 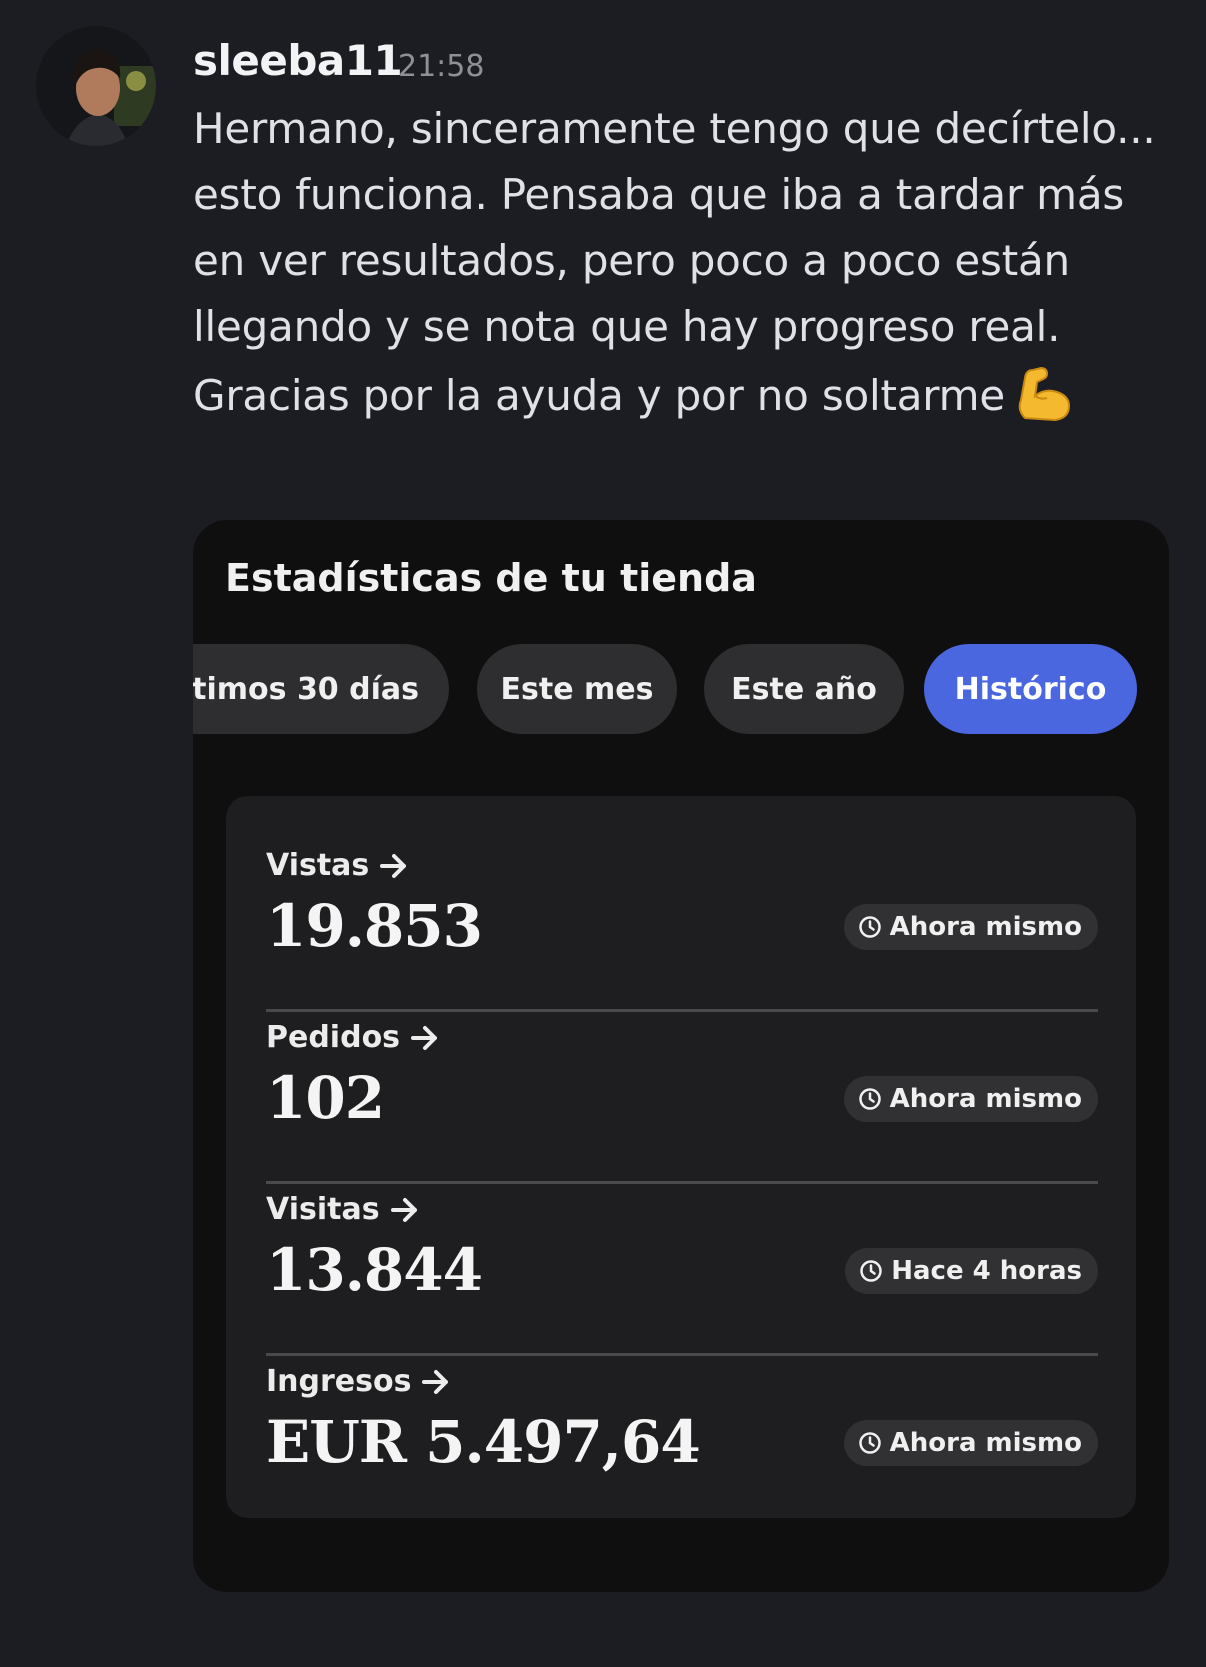 What do you see at coordinates (577, 689) in the screenshot?
I see `tab-this-month: Este mes` at bounding box center [577, 689].